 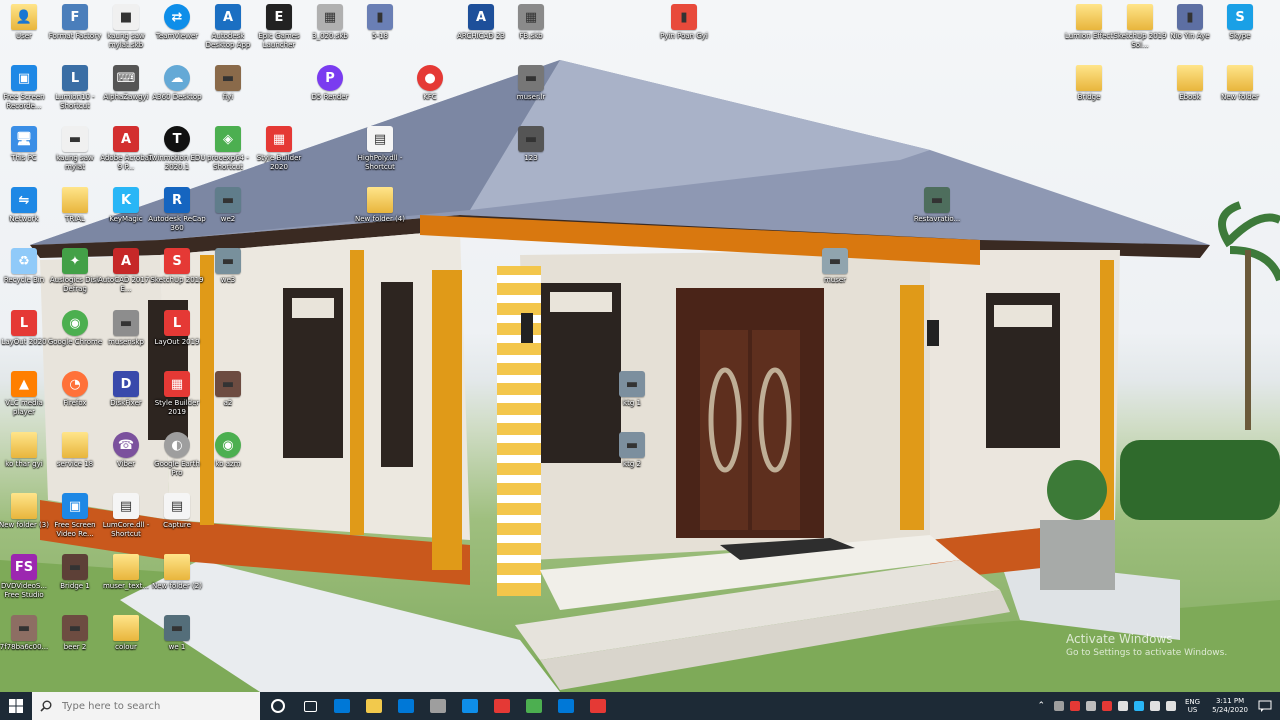 I want to click on desktop-icon: ▮ Nio Yin Aye, so click(x=1190, y=22).